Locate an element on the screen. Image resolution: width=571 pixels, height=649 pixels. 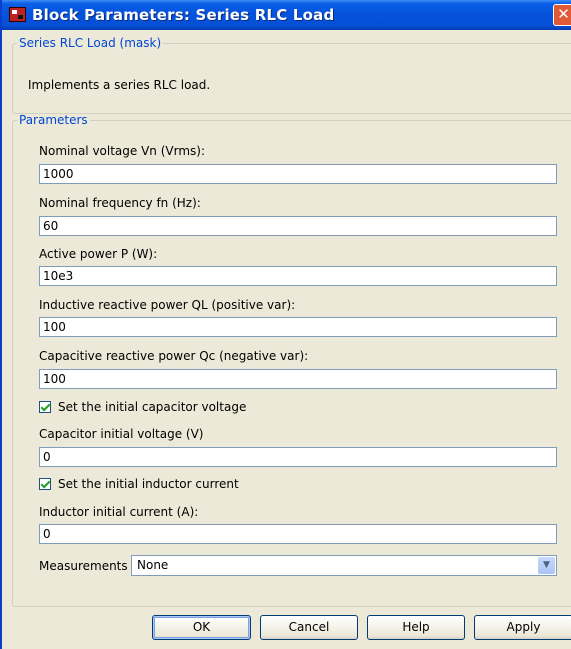
mask-group-legend: Series RLC Load (mask) is located at coordinates (90, 43).